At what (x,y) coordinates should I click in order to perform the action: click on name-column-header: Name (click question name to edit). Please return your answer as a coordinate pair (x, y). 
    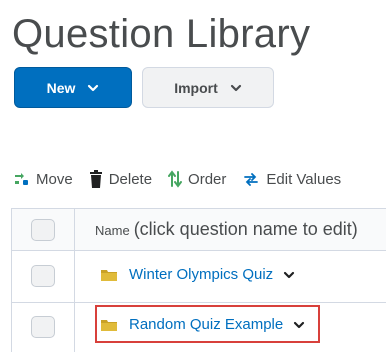
    Looking at the image, I should click on (226, 229).